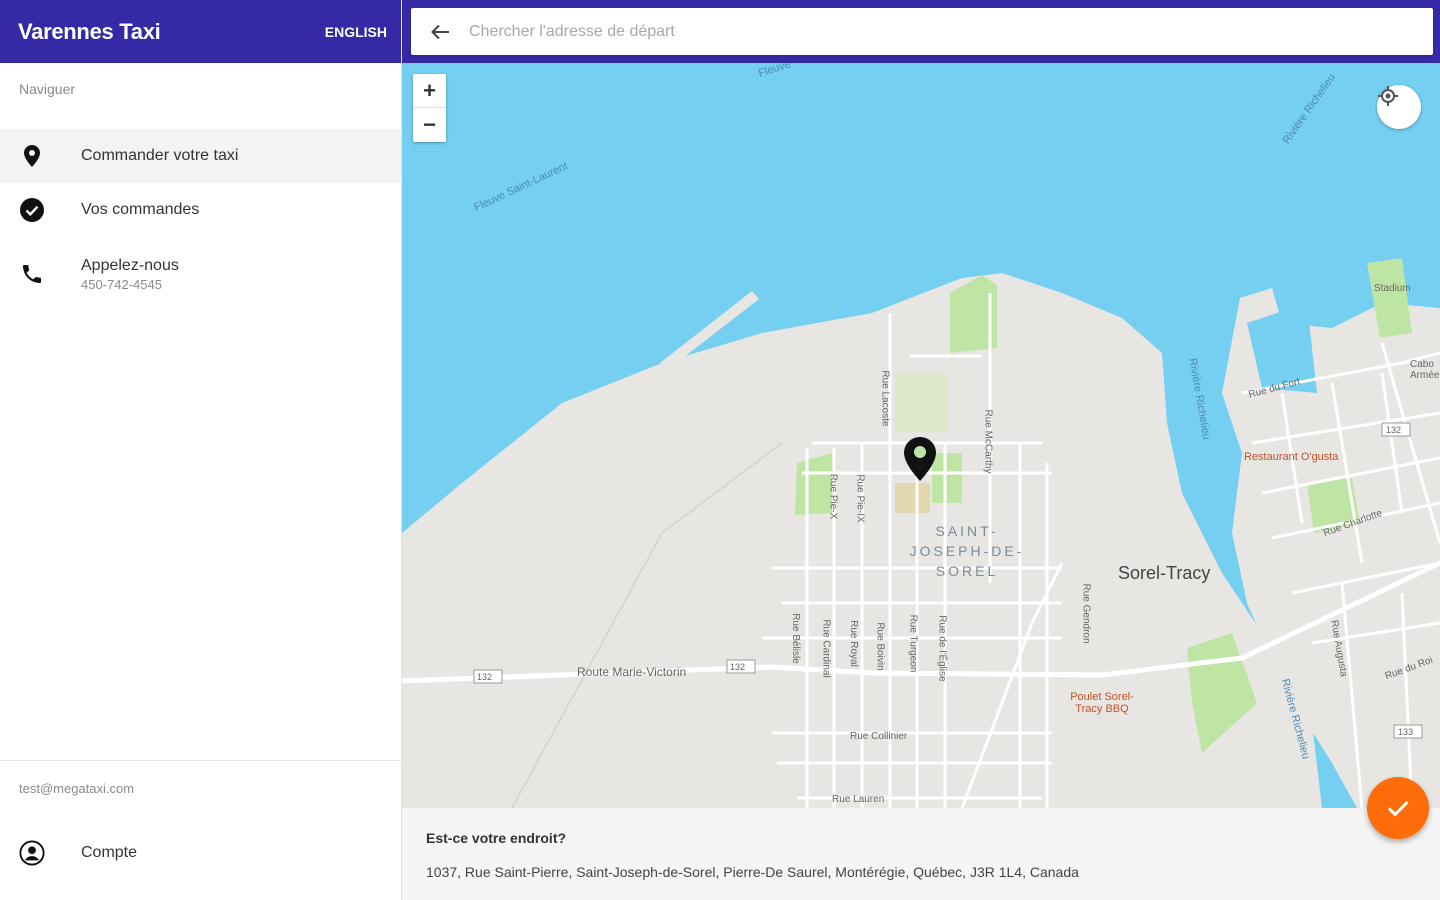 Image resolution: width=1440 pixels, height=900 pixels. What do you see at coordinates (429, 91) in the screenshot?
I see `zoom-in-button: +` at bounding box center [429, 91].